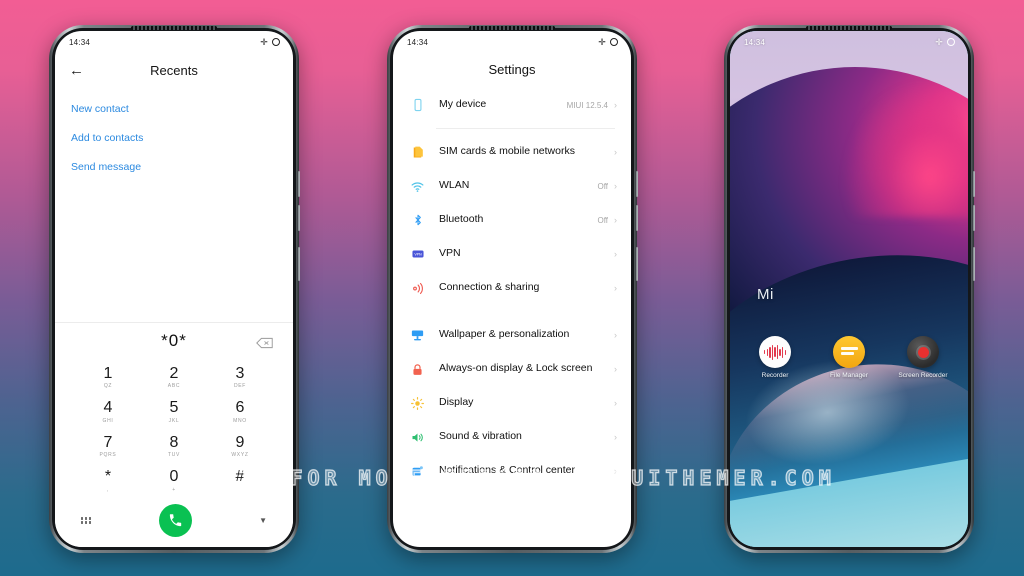  What do you see at coordinates (463, 104) in the screenshot?
I see `settings-item-label: My device` at bounding box center [463, 104].